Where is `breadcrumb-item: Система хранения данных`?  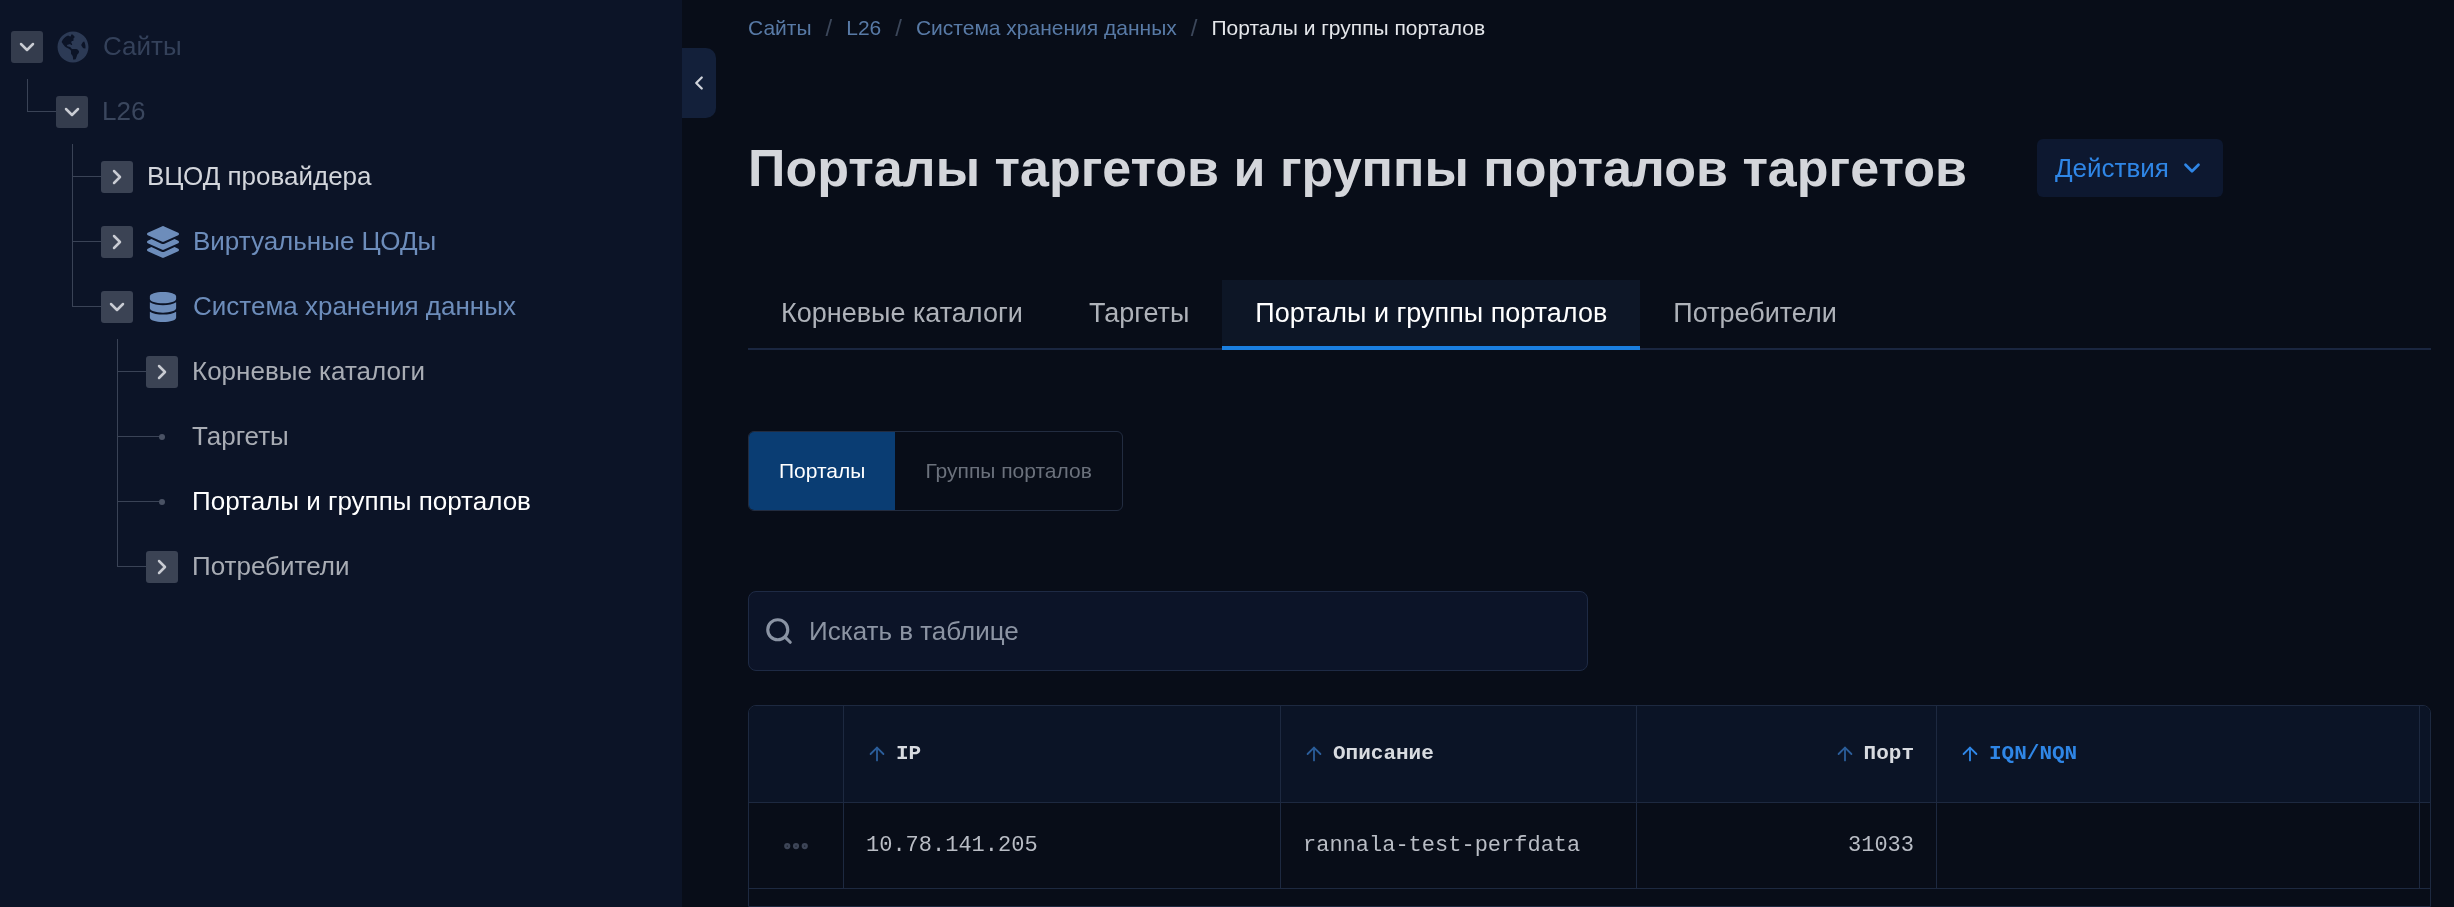 breadcrumb-item: Система хранения данных is located at coordinates (1046, 28).